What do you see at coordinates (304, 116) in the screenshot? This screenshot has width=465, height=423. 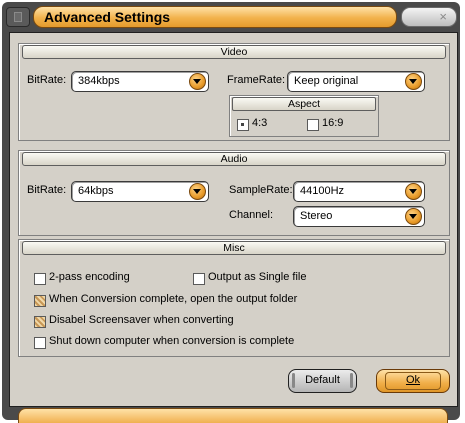 I see `aspect-group: Aspect 4:3 16:9` at bounding box center [304, 116].